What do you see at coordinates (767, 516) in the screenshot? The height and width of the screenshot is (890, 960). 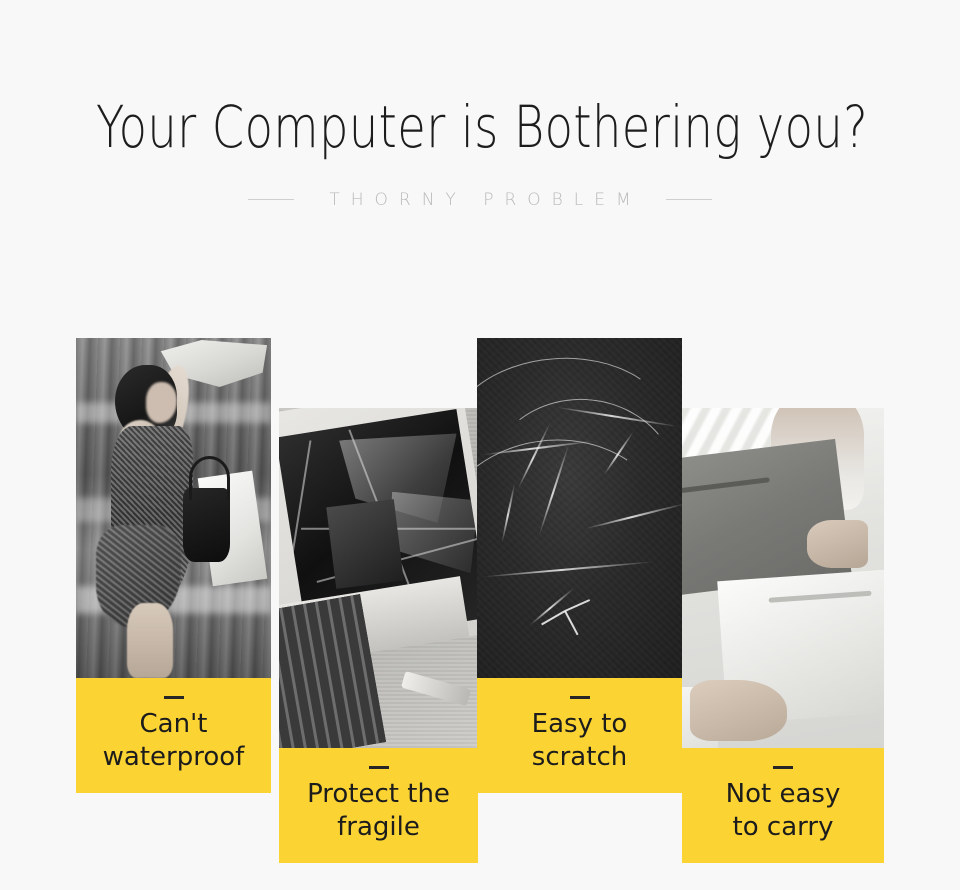 I see `photo-dark-bag` at bounding box center [767, 516].